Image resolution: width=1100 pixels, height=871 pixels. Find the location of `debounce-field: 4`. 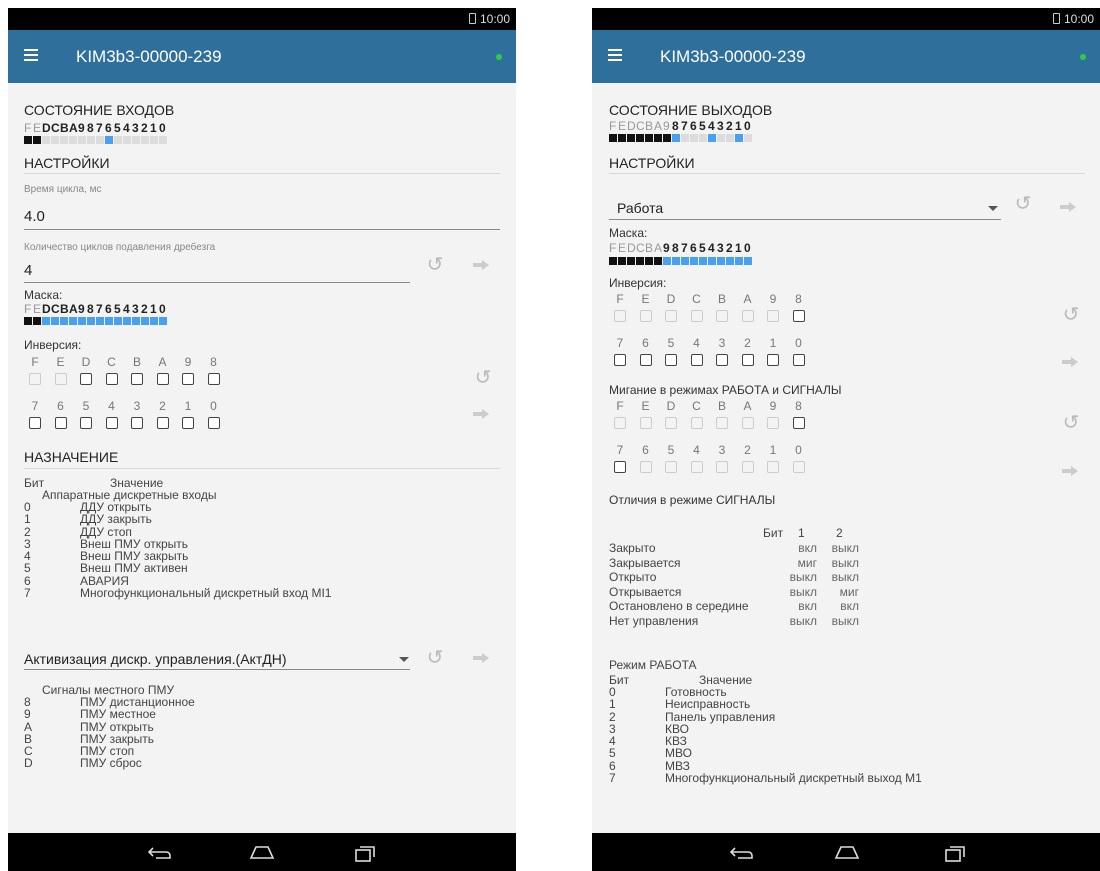

debounce-field: 4 is located at coordinates (28, 270).